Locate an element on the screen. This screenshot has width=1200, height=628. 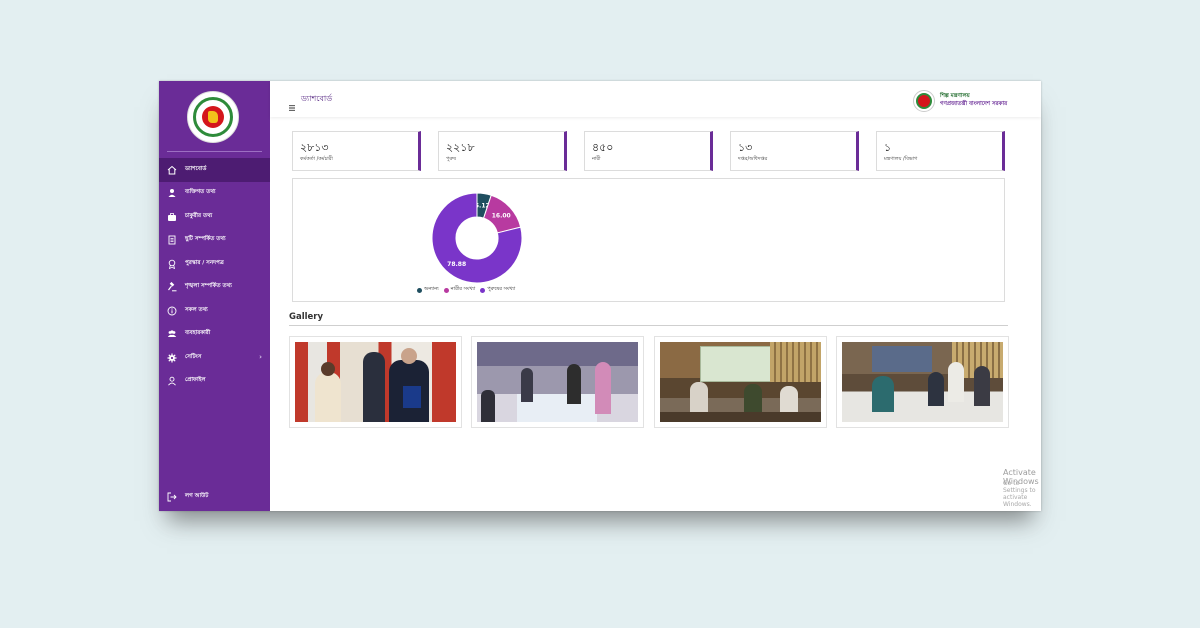
sidebar-item-users: ব্যবহারকারী is located at coordinates (214, 335).